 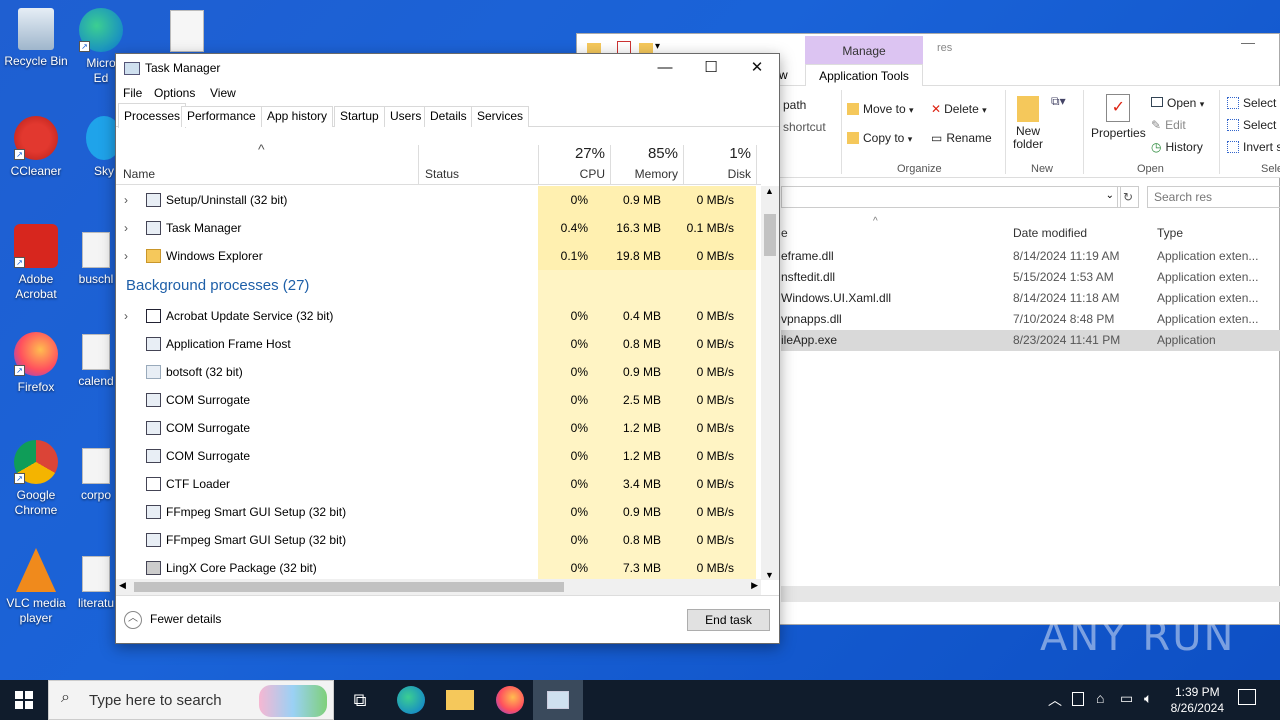 I want to click on volume-icon: 🔈︎, so click(x=1148, y=698).